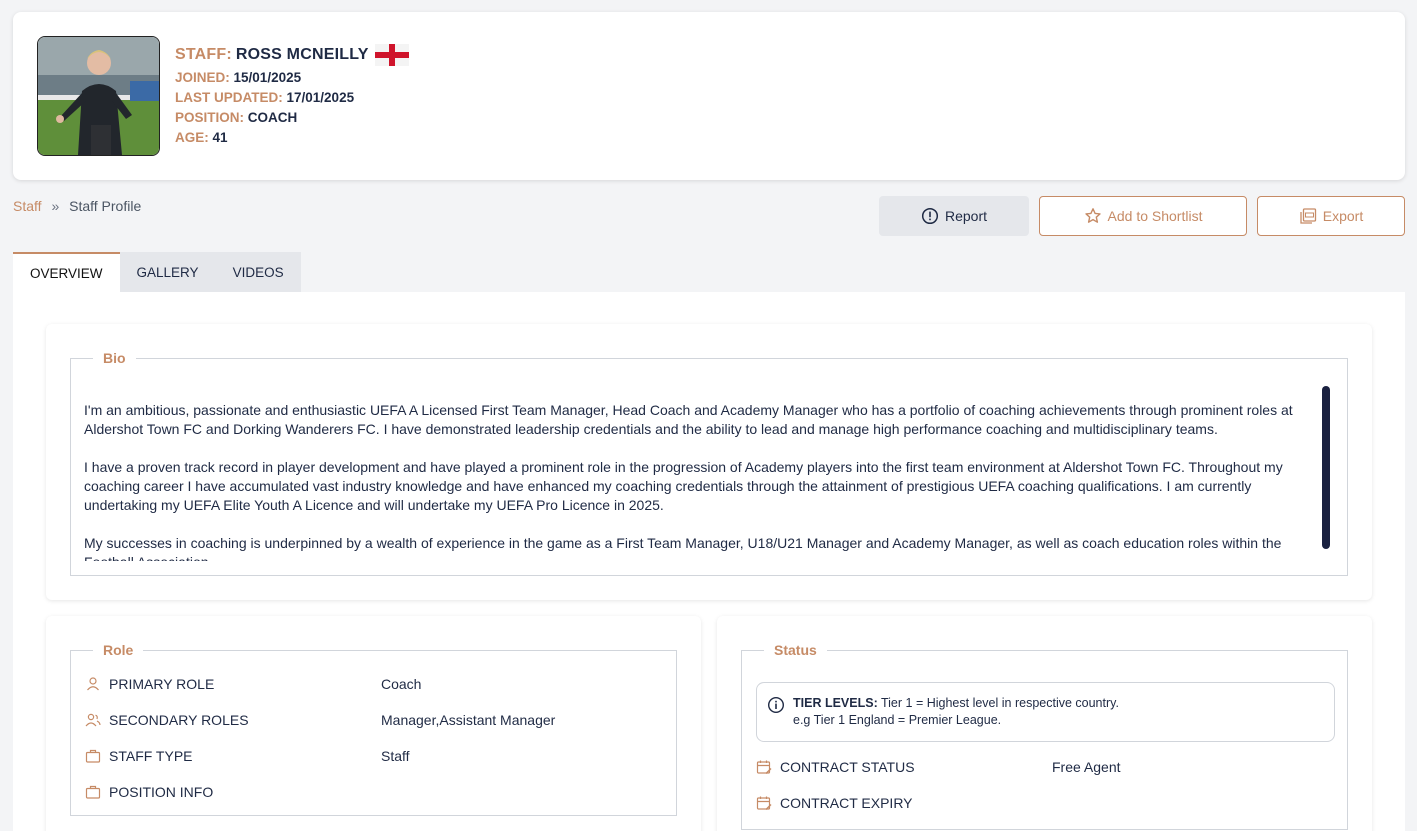 The width and height of the screenshot is (1417, 831). Describe the element at coordinates (210, 117) in the screenshot. I see `position-label: POSITION:` at that location.